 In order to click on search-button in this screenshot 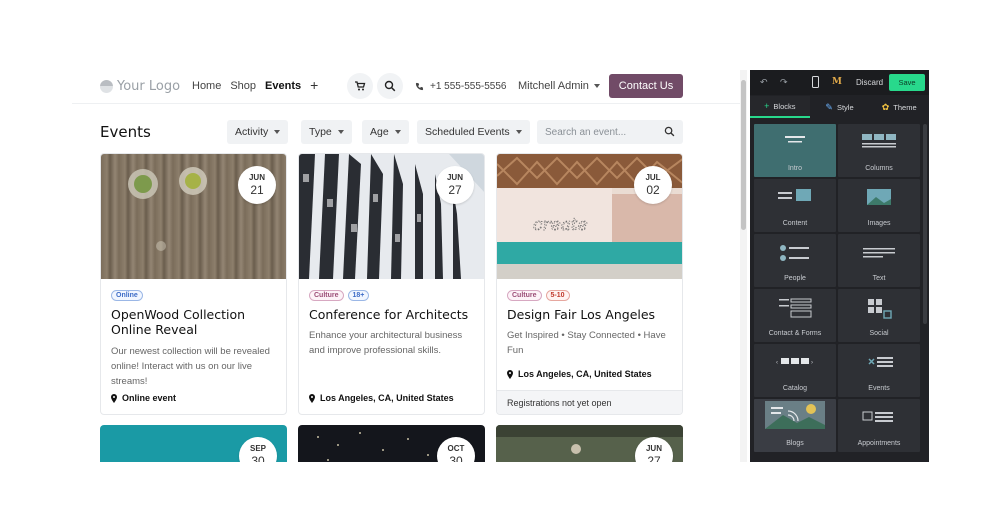, I will do `click(390, 86)`.